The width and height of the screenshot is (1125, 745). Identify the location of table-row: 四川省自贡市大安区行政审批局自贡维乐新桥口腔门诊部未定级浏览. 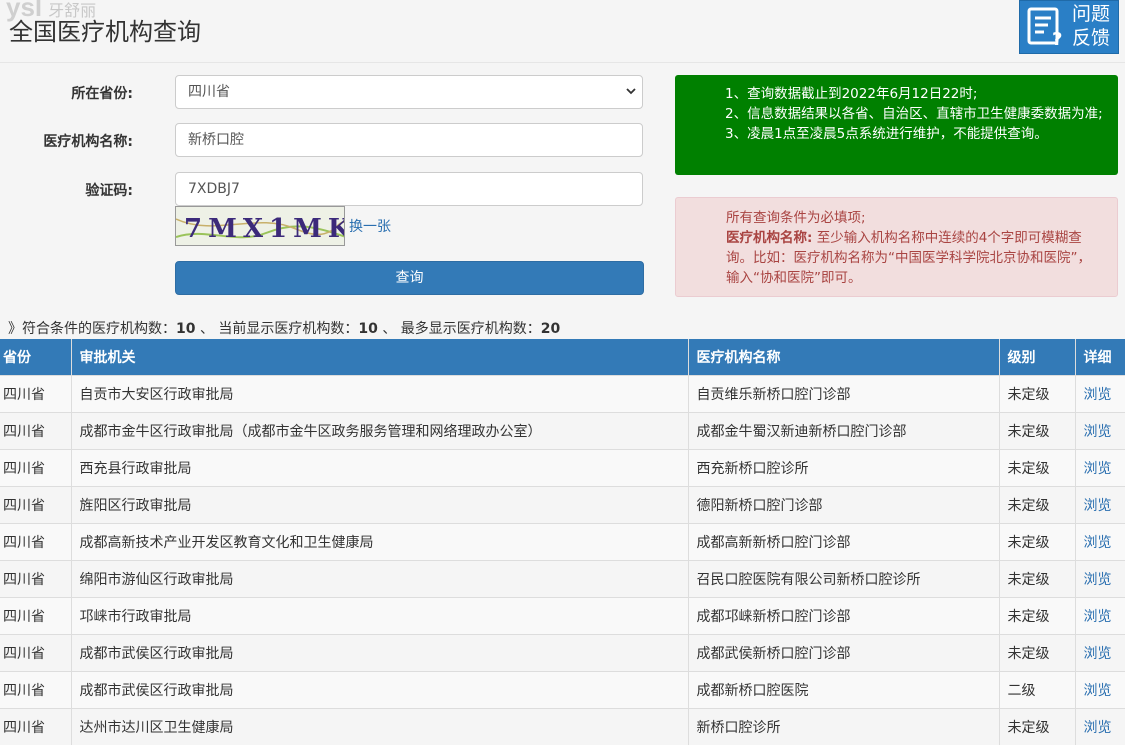
(562, 394).